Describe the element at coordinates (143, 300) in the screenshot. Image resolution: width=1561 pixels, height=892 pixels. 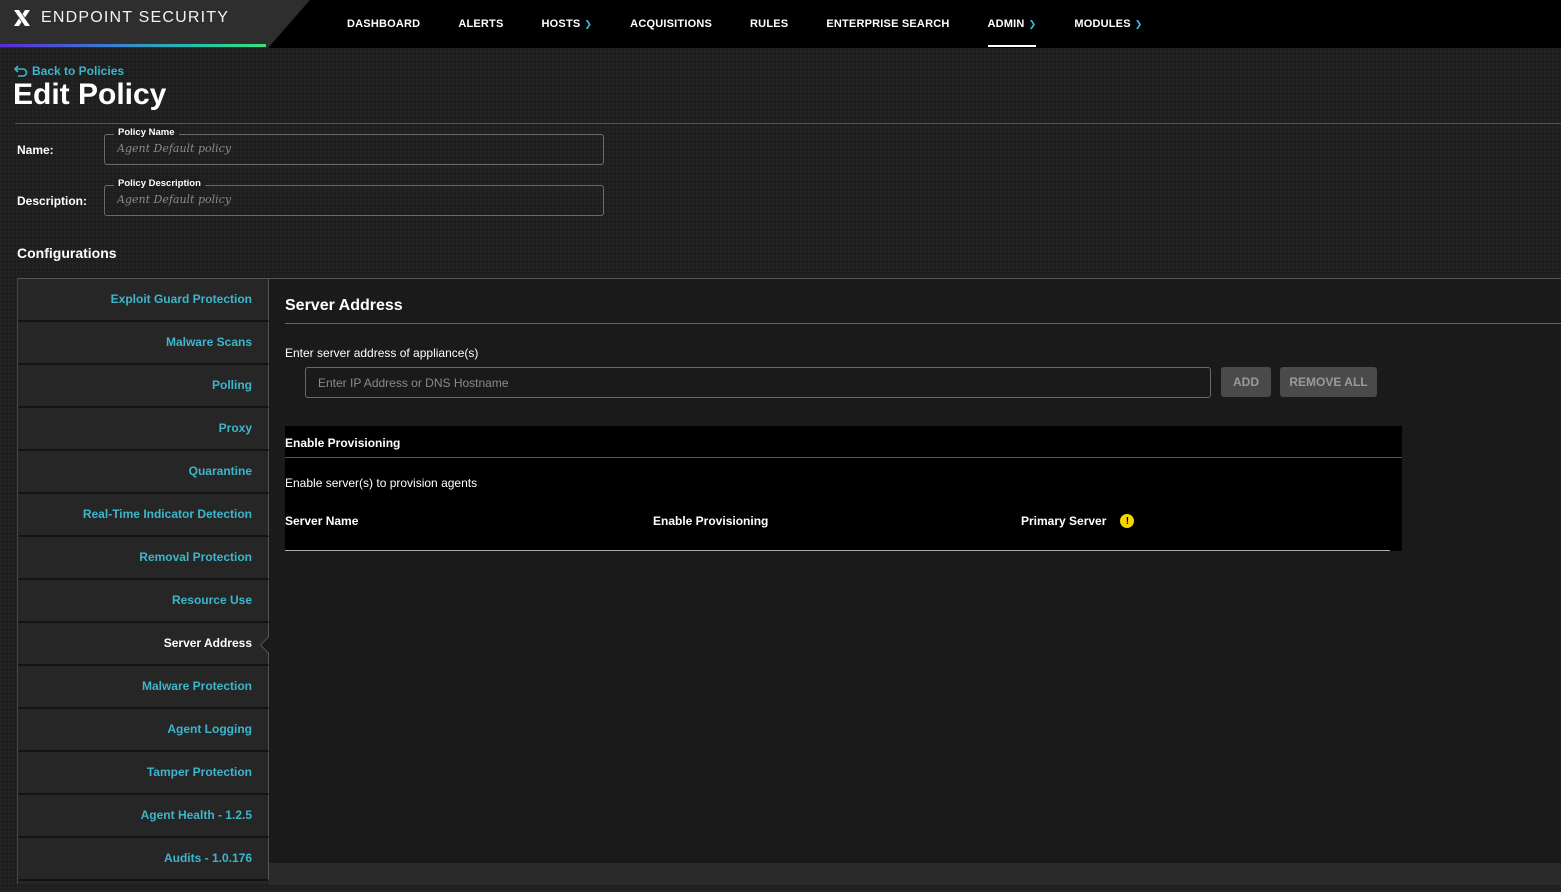
I see `config-item-exploit-guard-protection: Exploit Guard Protection` at that location.